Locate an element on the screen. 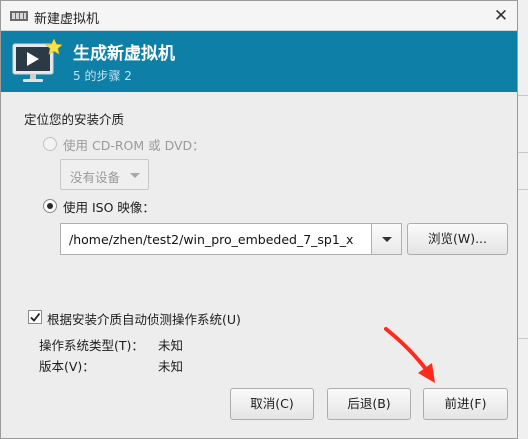 This screenshot has height=439, width=528. cdrom-radio-label: 使用 CD-ROM 或 DVD： is located at coordinates (134, 145).